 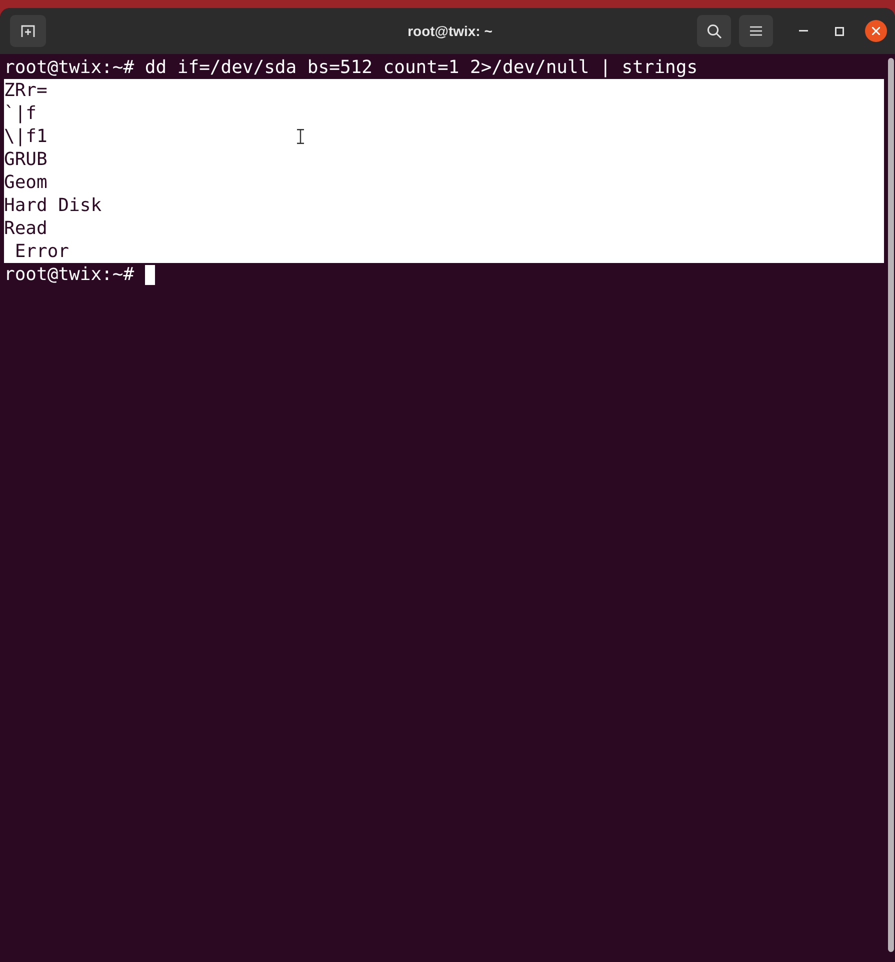 I want to click on output-line: `|f, so click(x=20, y=113).